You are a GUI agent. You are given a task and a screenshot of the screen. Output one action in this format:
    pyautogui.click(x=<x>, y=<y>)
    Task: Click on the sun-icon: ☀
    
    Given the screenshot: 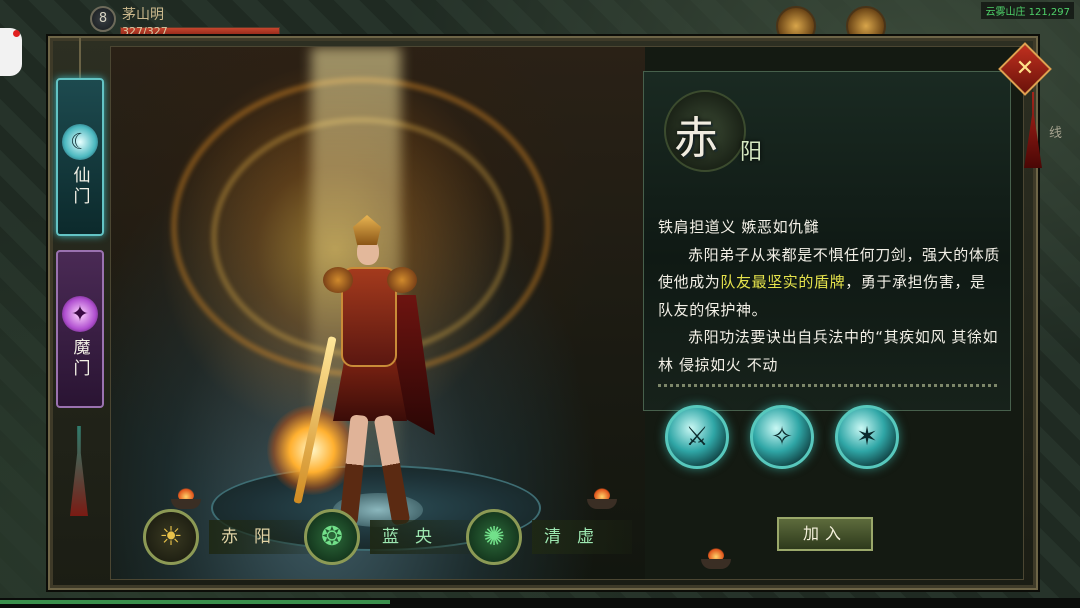 What is the action you would take?
    pyautogui.click(x=171, y=537)
    